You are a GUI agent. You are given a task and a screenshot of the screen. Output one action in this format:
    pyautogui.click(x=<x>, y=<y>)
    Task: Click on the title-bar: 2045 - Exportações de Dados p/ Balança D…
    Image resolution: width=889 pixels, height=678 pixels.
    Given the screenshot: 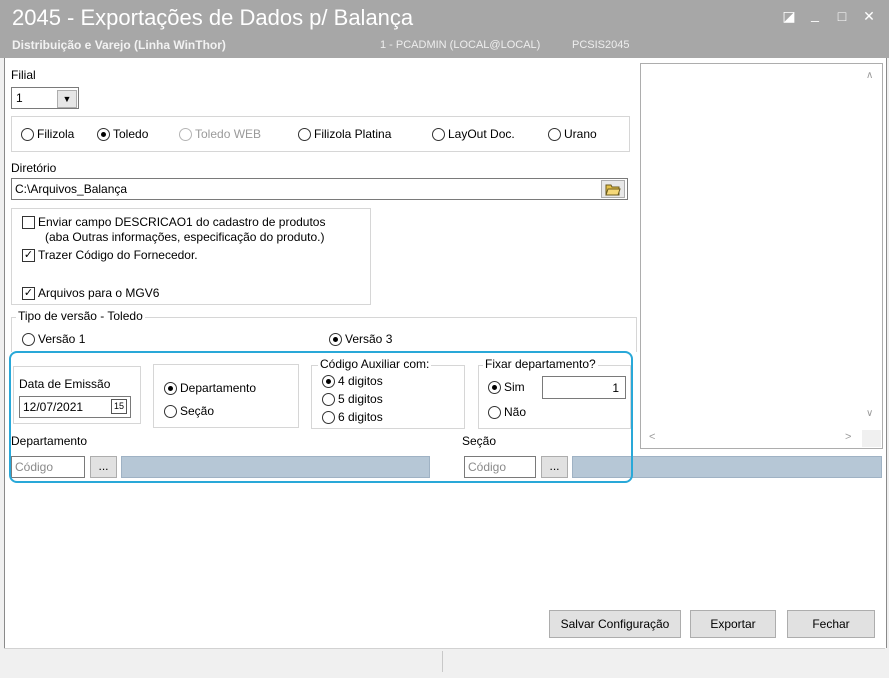 What is the action you would take?
    pyautogui.click(x=444, y=29)
    